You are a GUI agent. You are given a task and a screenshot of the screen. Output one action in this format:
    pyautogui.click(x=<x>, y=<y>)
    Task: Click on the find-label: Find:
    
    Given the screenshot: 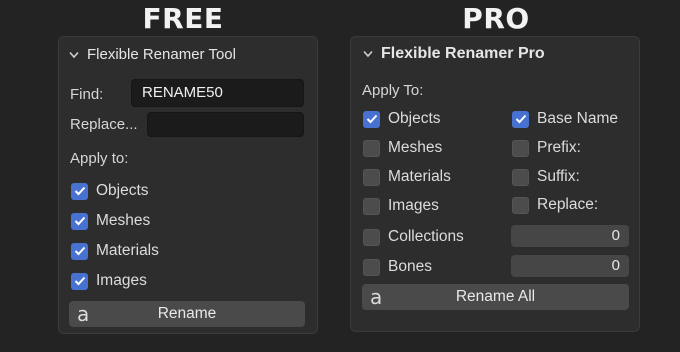 What is the action you would take?
    pyautogui.click(x=87, y=94)
    